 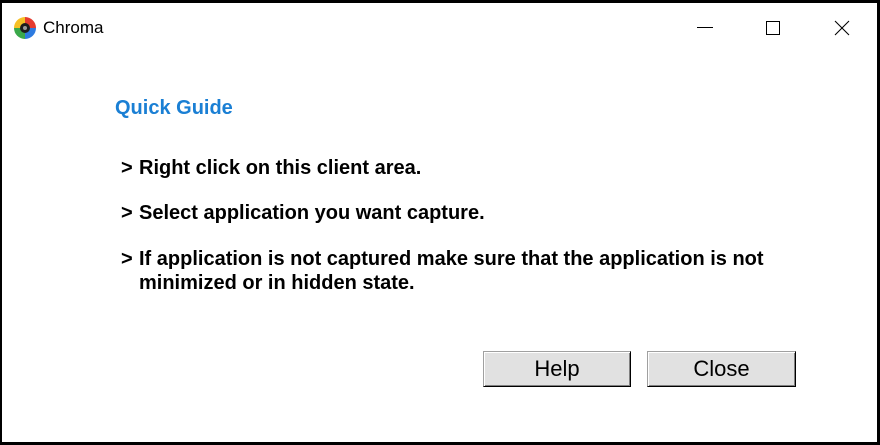 What do you see at coordinates (440, 26) in the screenshot?
I see `title-bar: Chroma` at bounding box center [440, 26].